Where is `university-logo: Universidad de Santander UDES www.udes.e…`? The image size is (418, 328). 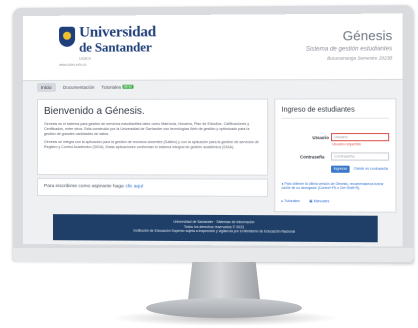 university-logo: Universidad de Santander UDES www.udes.e… is located at coordinates (107, 46).